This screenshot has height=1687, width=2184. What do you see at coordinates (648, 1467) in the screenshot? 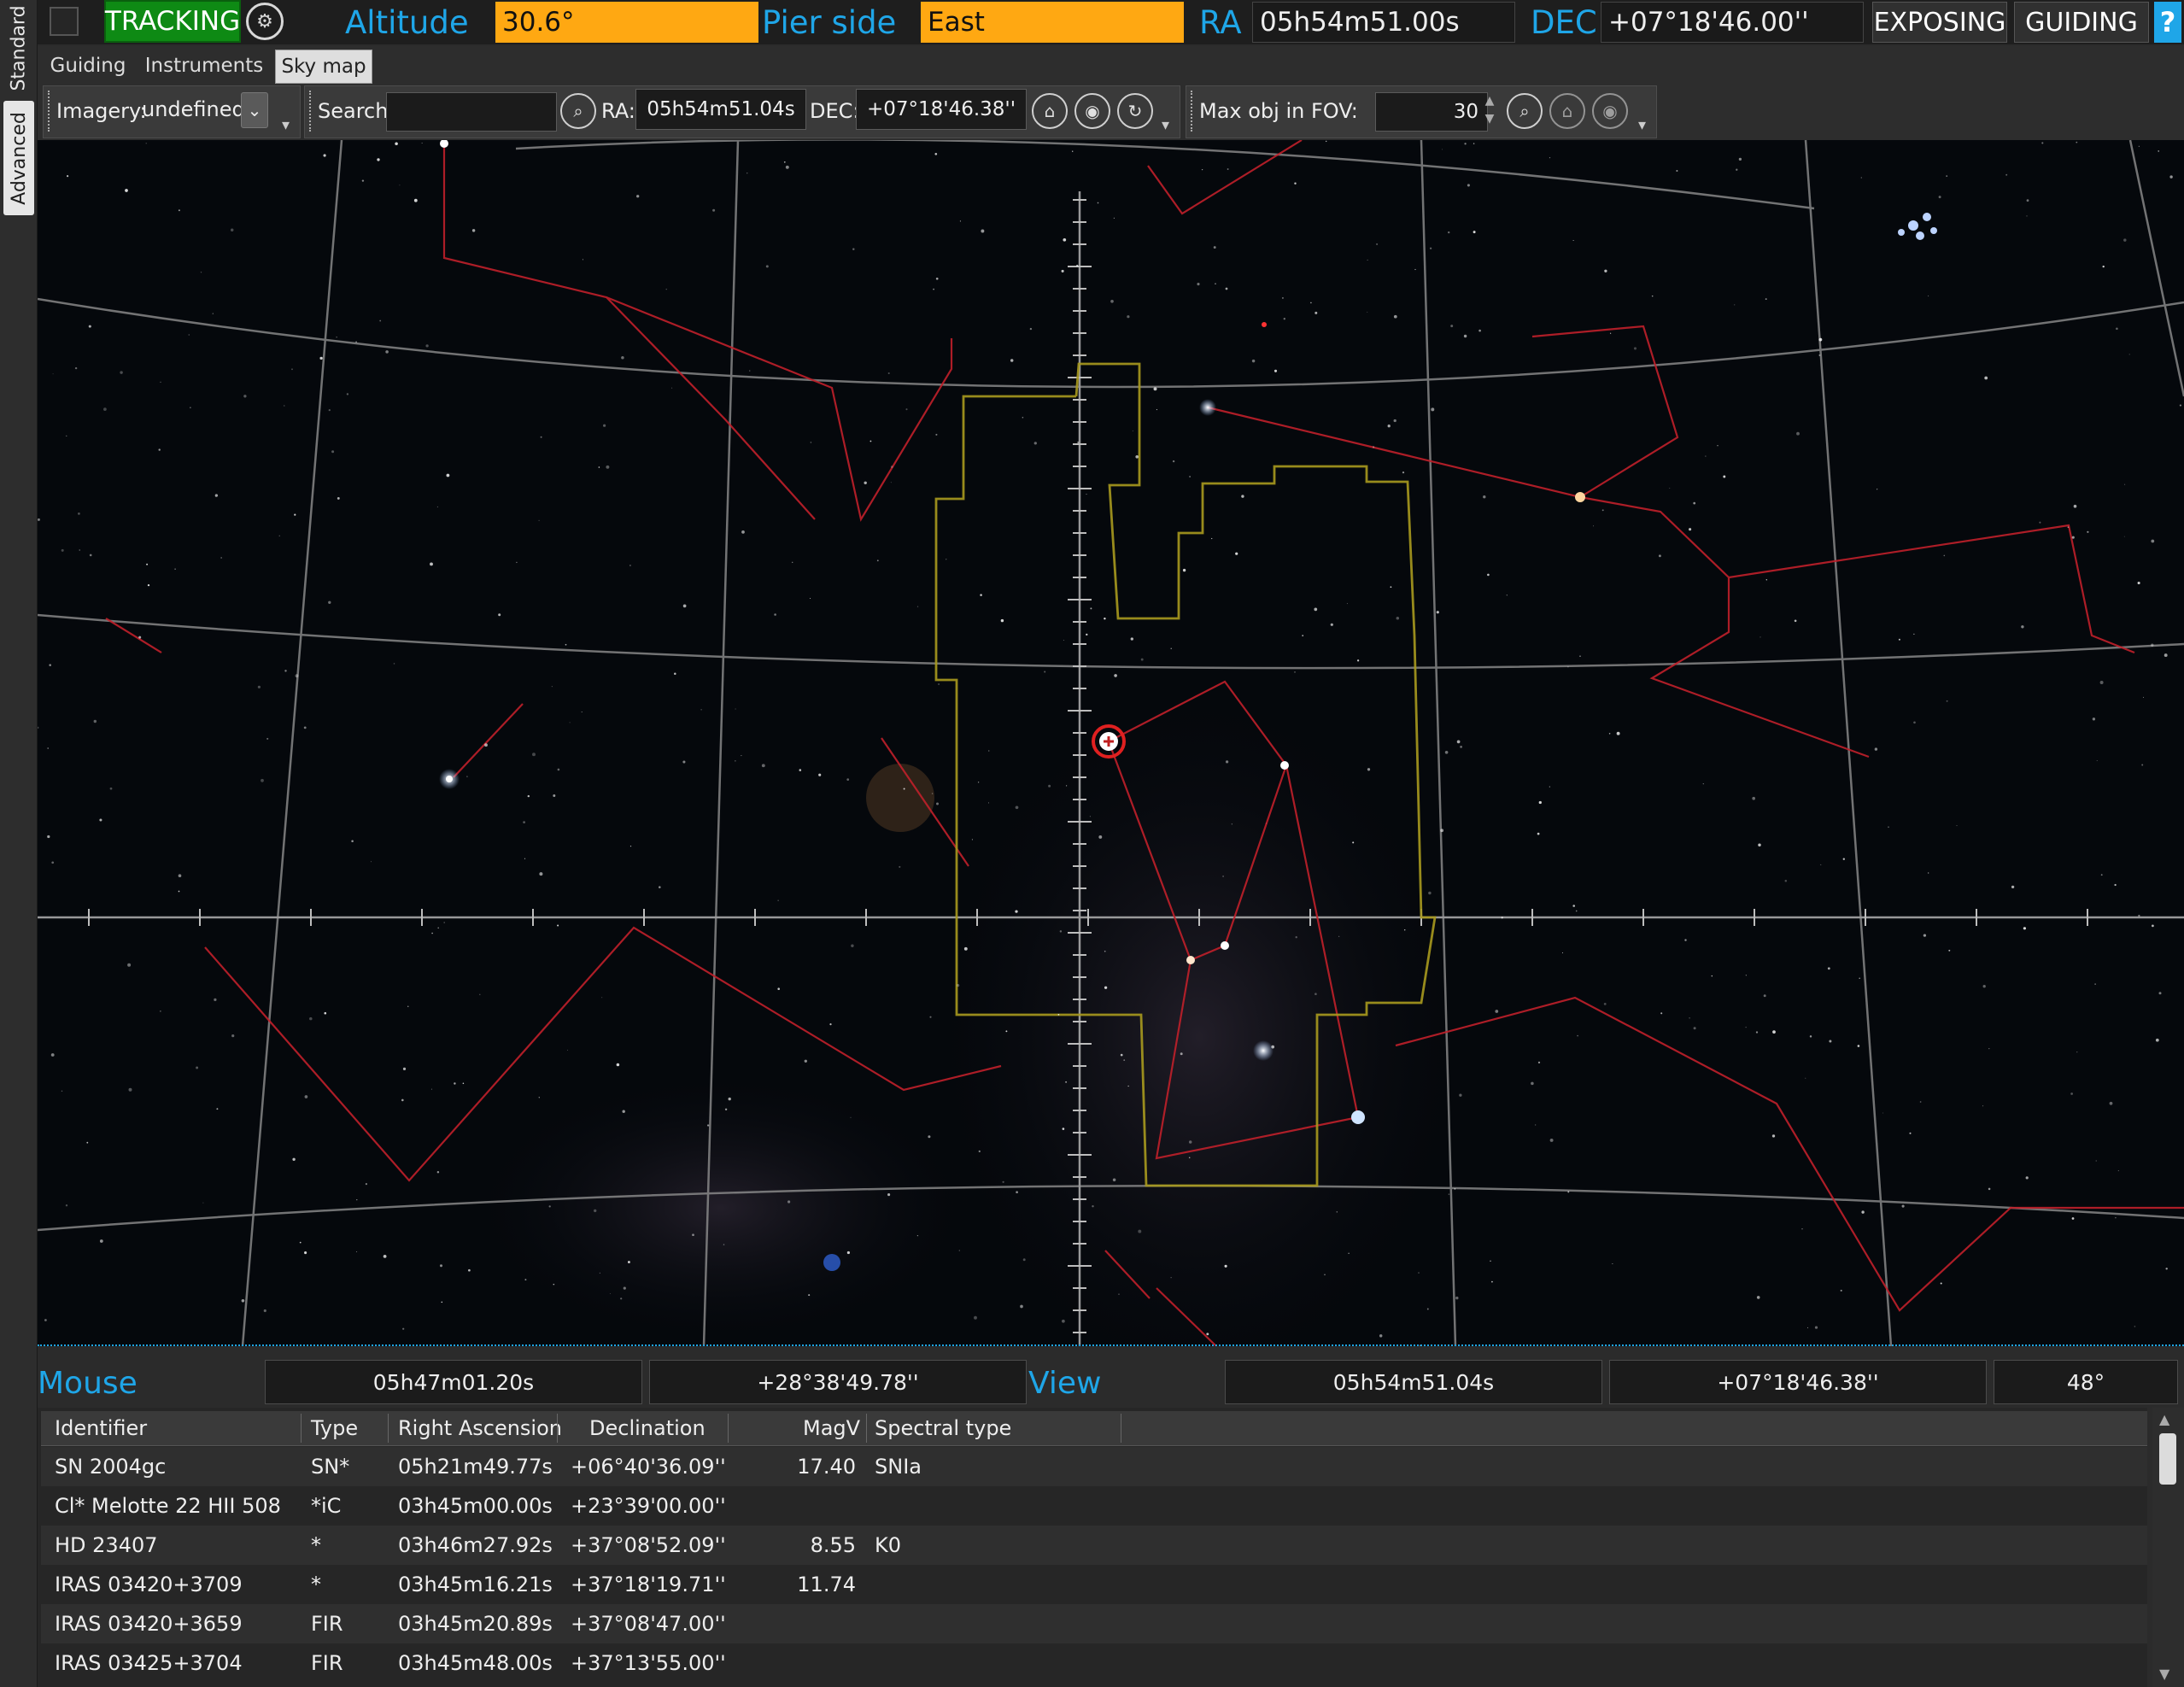
I see `cell-dec: +06°40'36.09''` at bounding box center [648, 1467].